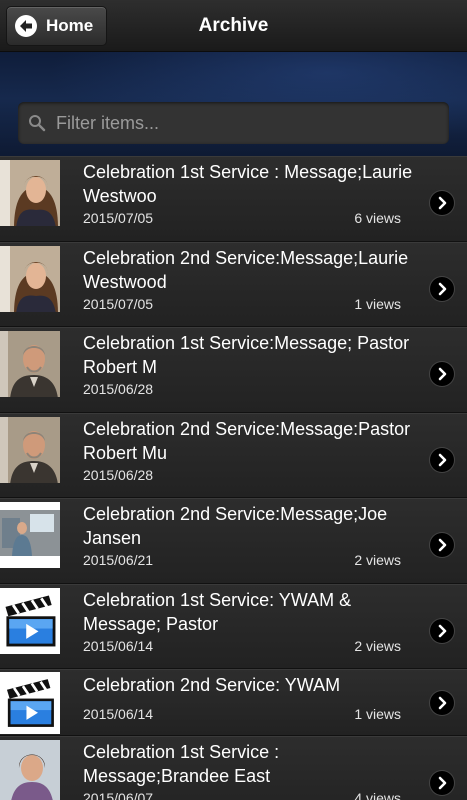 The height and width of the screenshot is (800, 467). I want to click on item-views: 6 views, so click(377, 218).